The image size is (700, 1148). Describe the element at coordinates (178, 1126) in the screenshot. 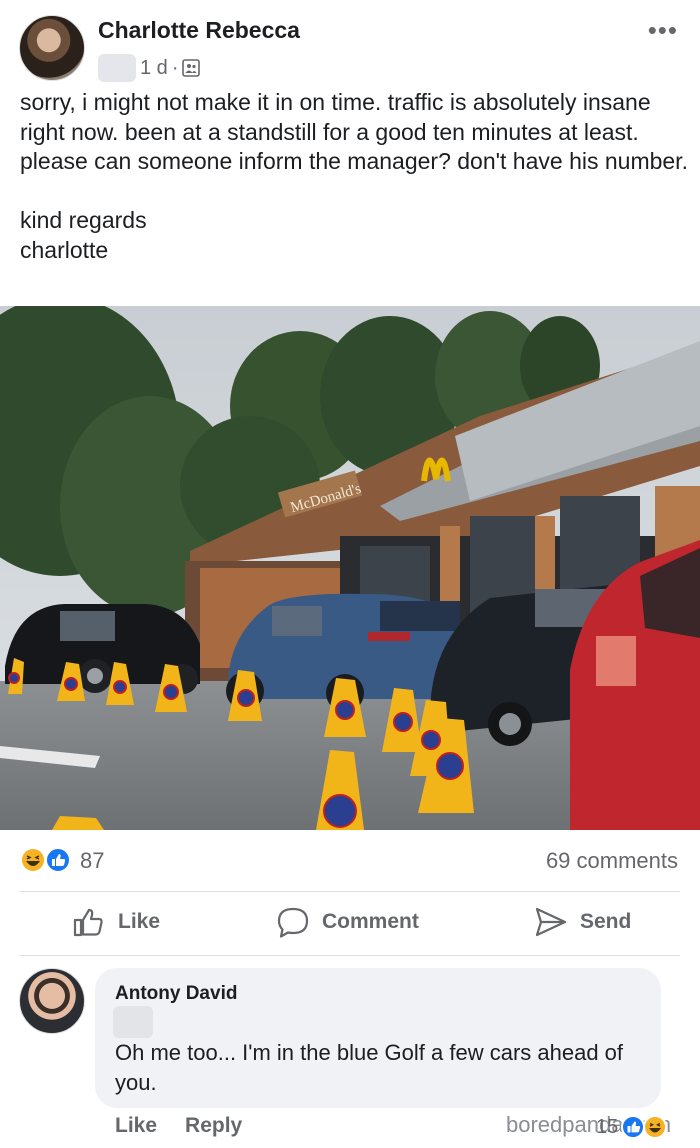

I see `comment-actions: Like Reply` at that location.